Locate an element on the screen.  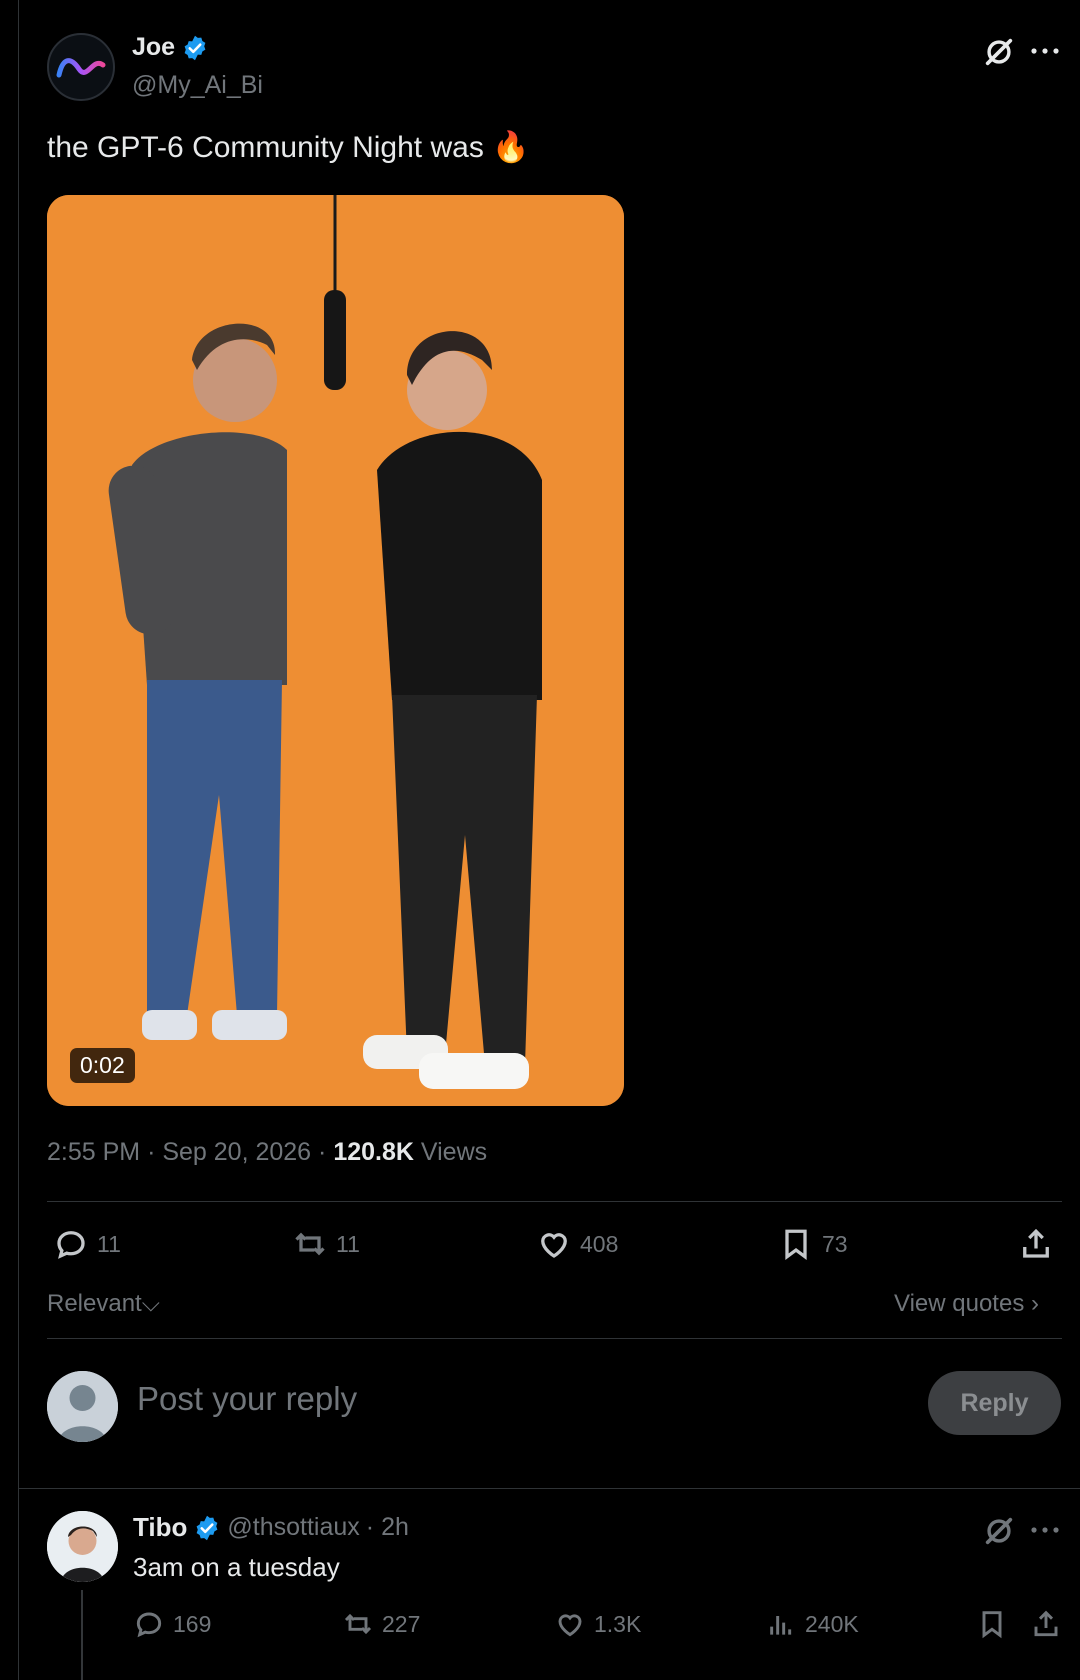
bookmark-button: 73 is located at coordinates (813, 1244).